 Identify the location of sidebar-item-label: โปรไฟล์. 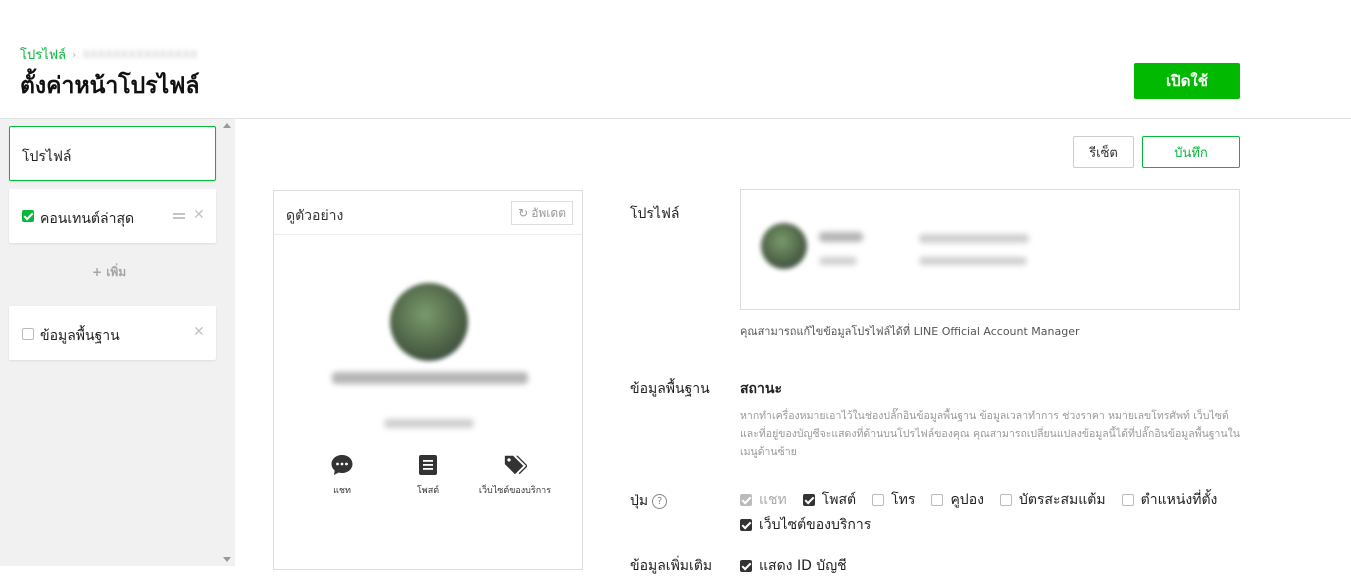
(47, 157).